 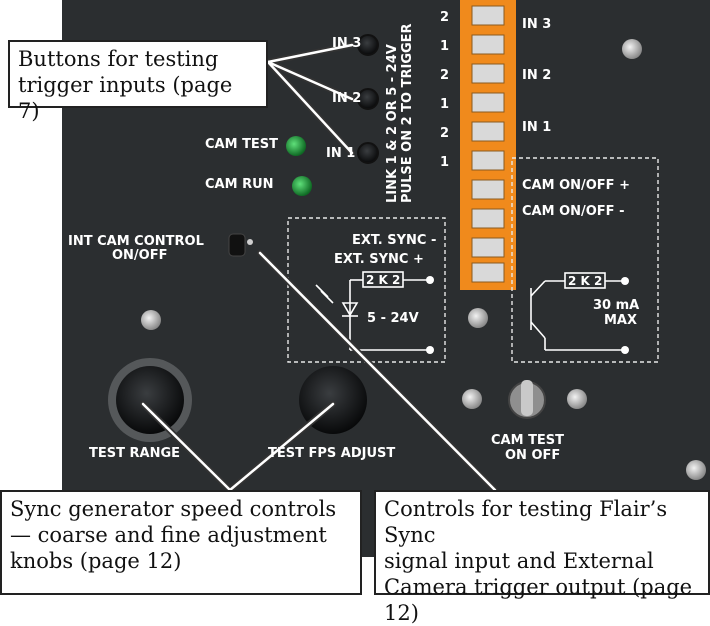 What do you see at coordinates (239, 184) in the screenshot?
I see `cam-run-label: CAM RUN` at bounding box center [239, 184].